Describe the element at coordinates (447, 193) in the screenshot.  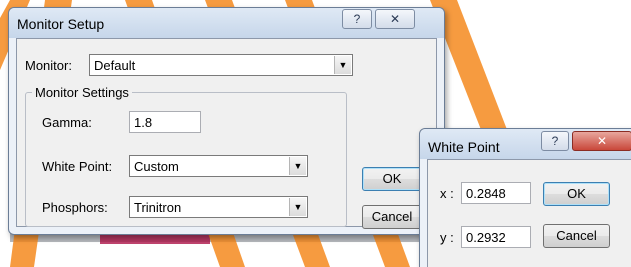
I see `x-label: x :` at that location.